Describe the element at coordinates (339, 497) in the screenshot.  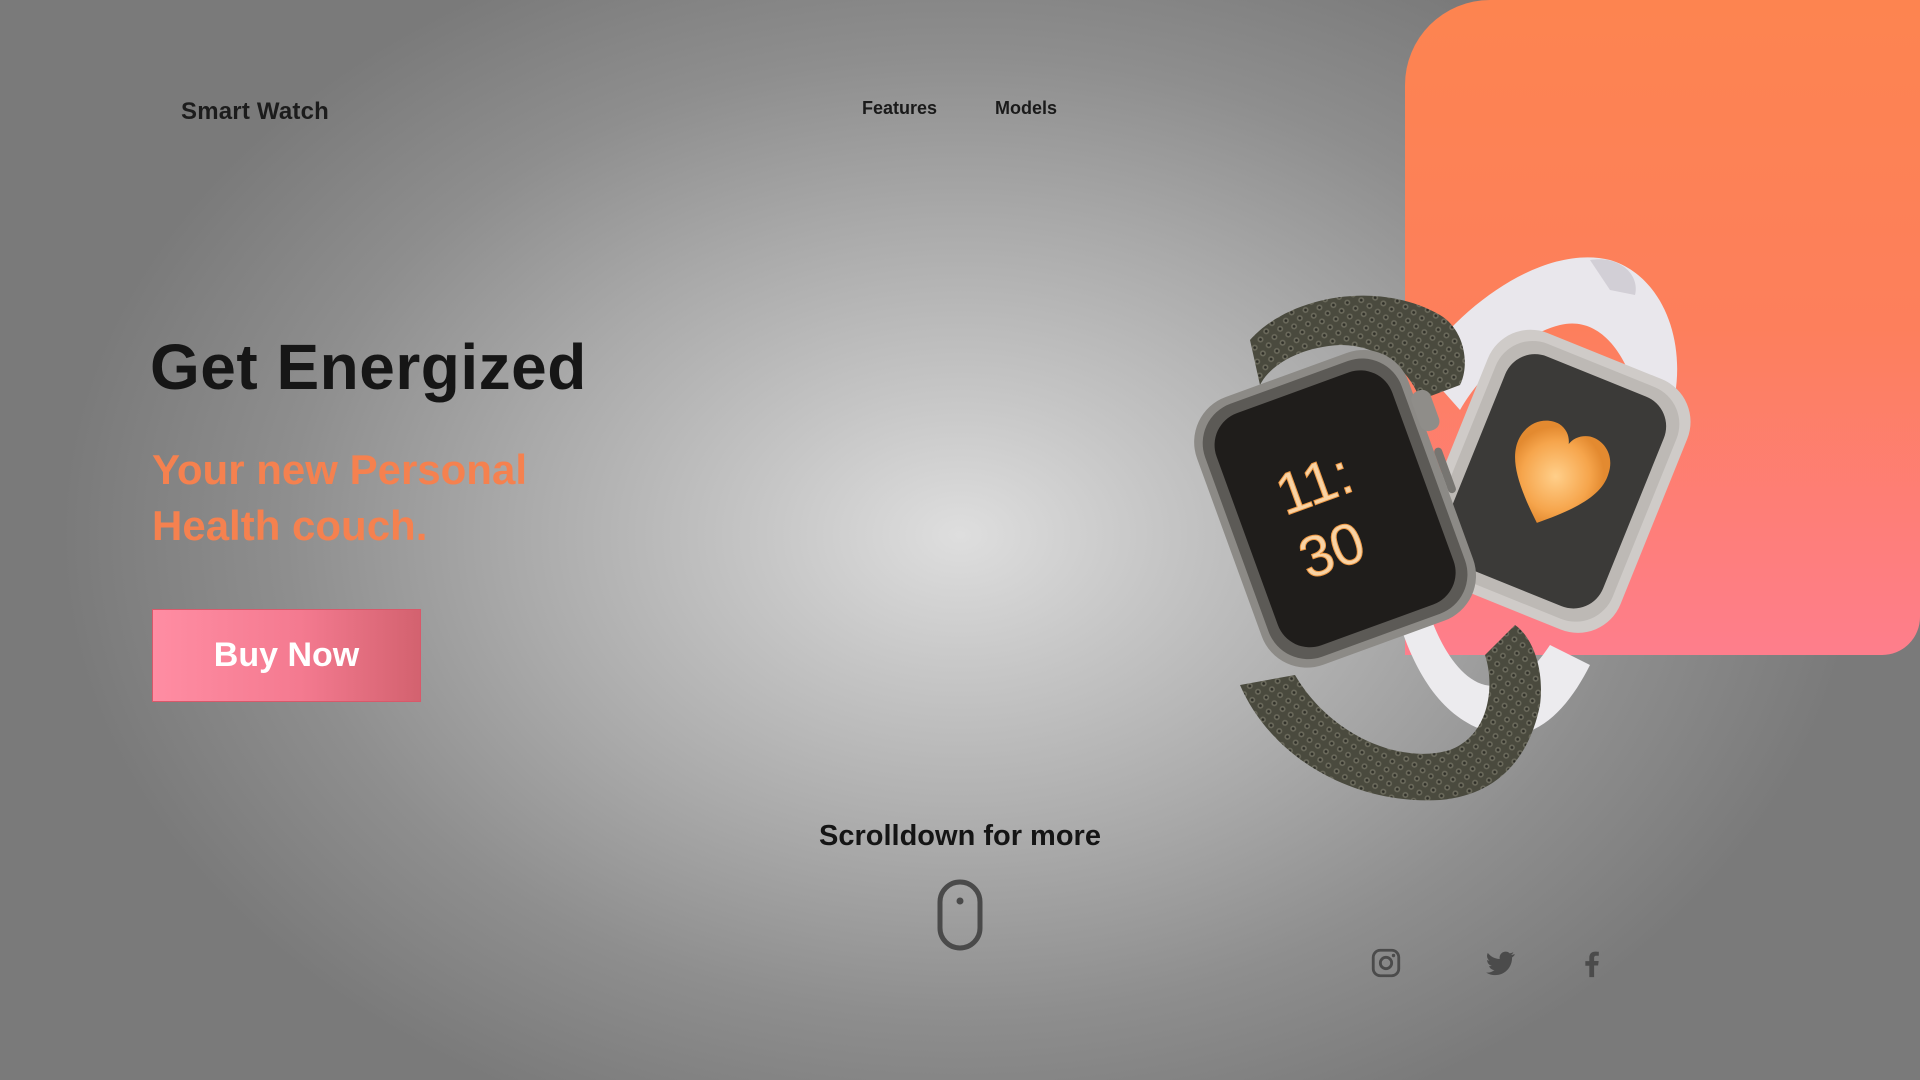
I see `hero-subline: Your new Personal Health couch.` at that location.